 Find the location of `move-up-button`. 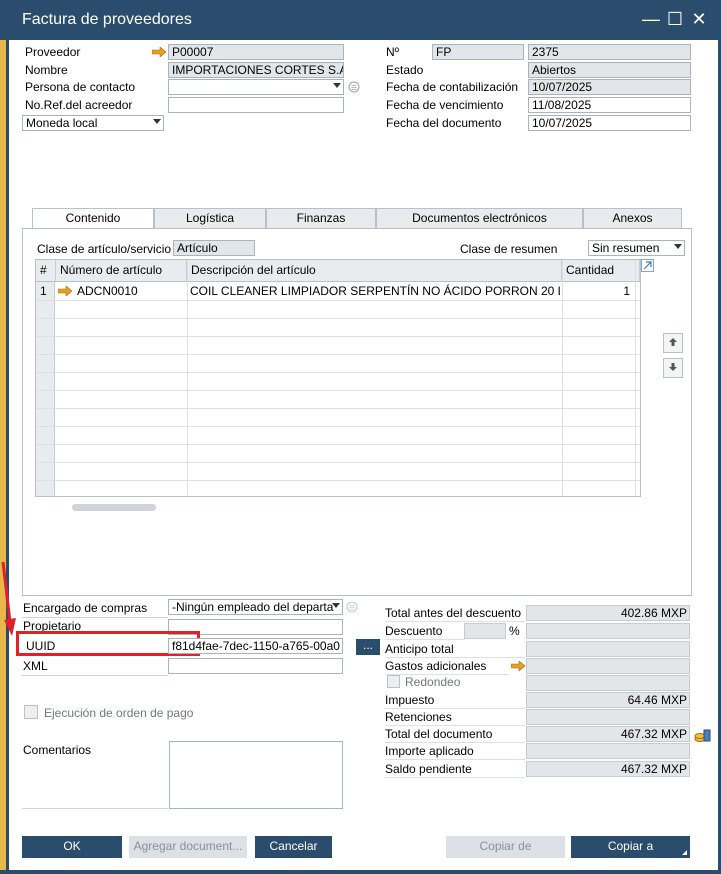

move-up-button is located at coordinates (673, 343).